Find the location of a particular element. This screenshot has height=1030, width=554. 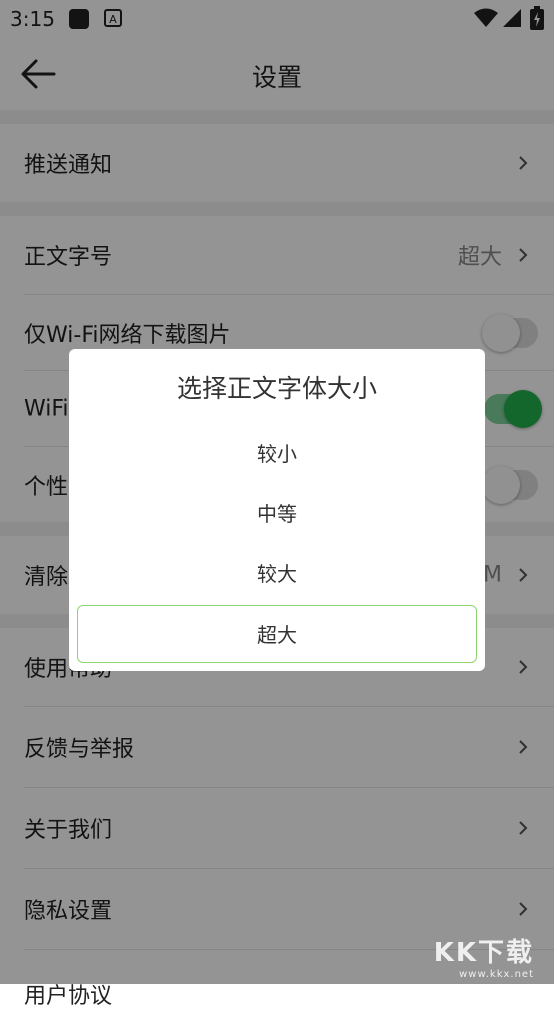

option-medium: 中等 is located at coordinates (277, 514).